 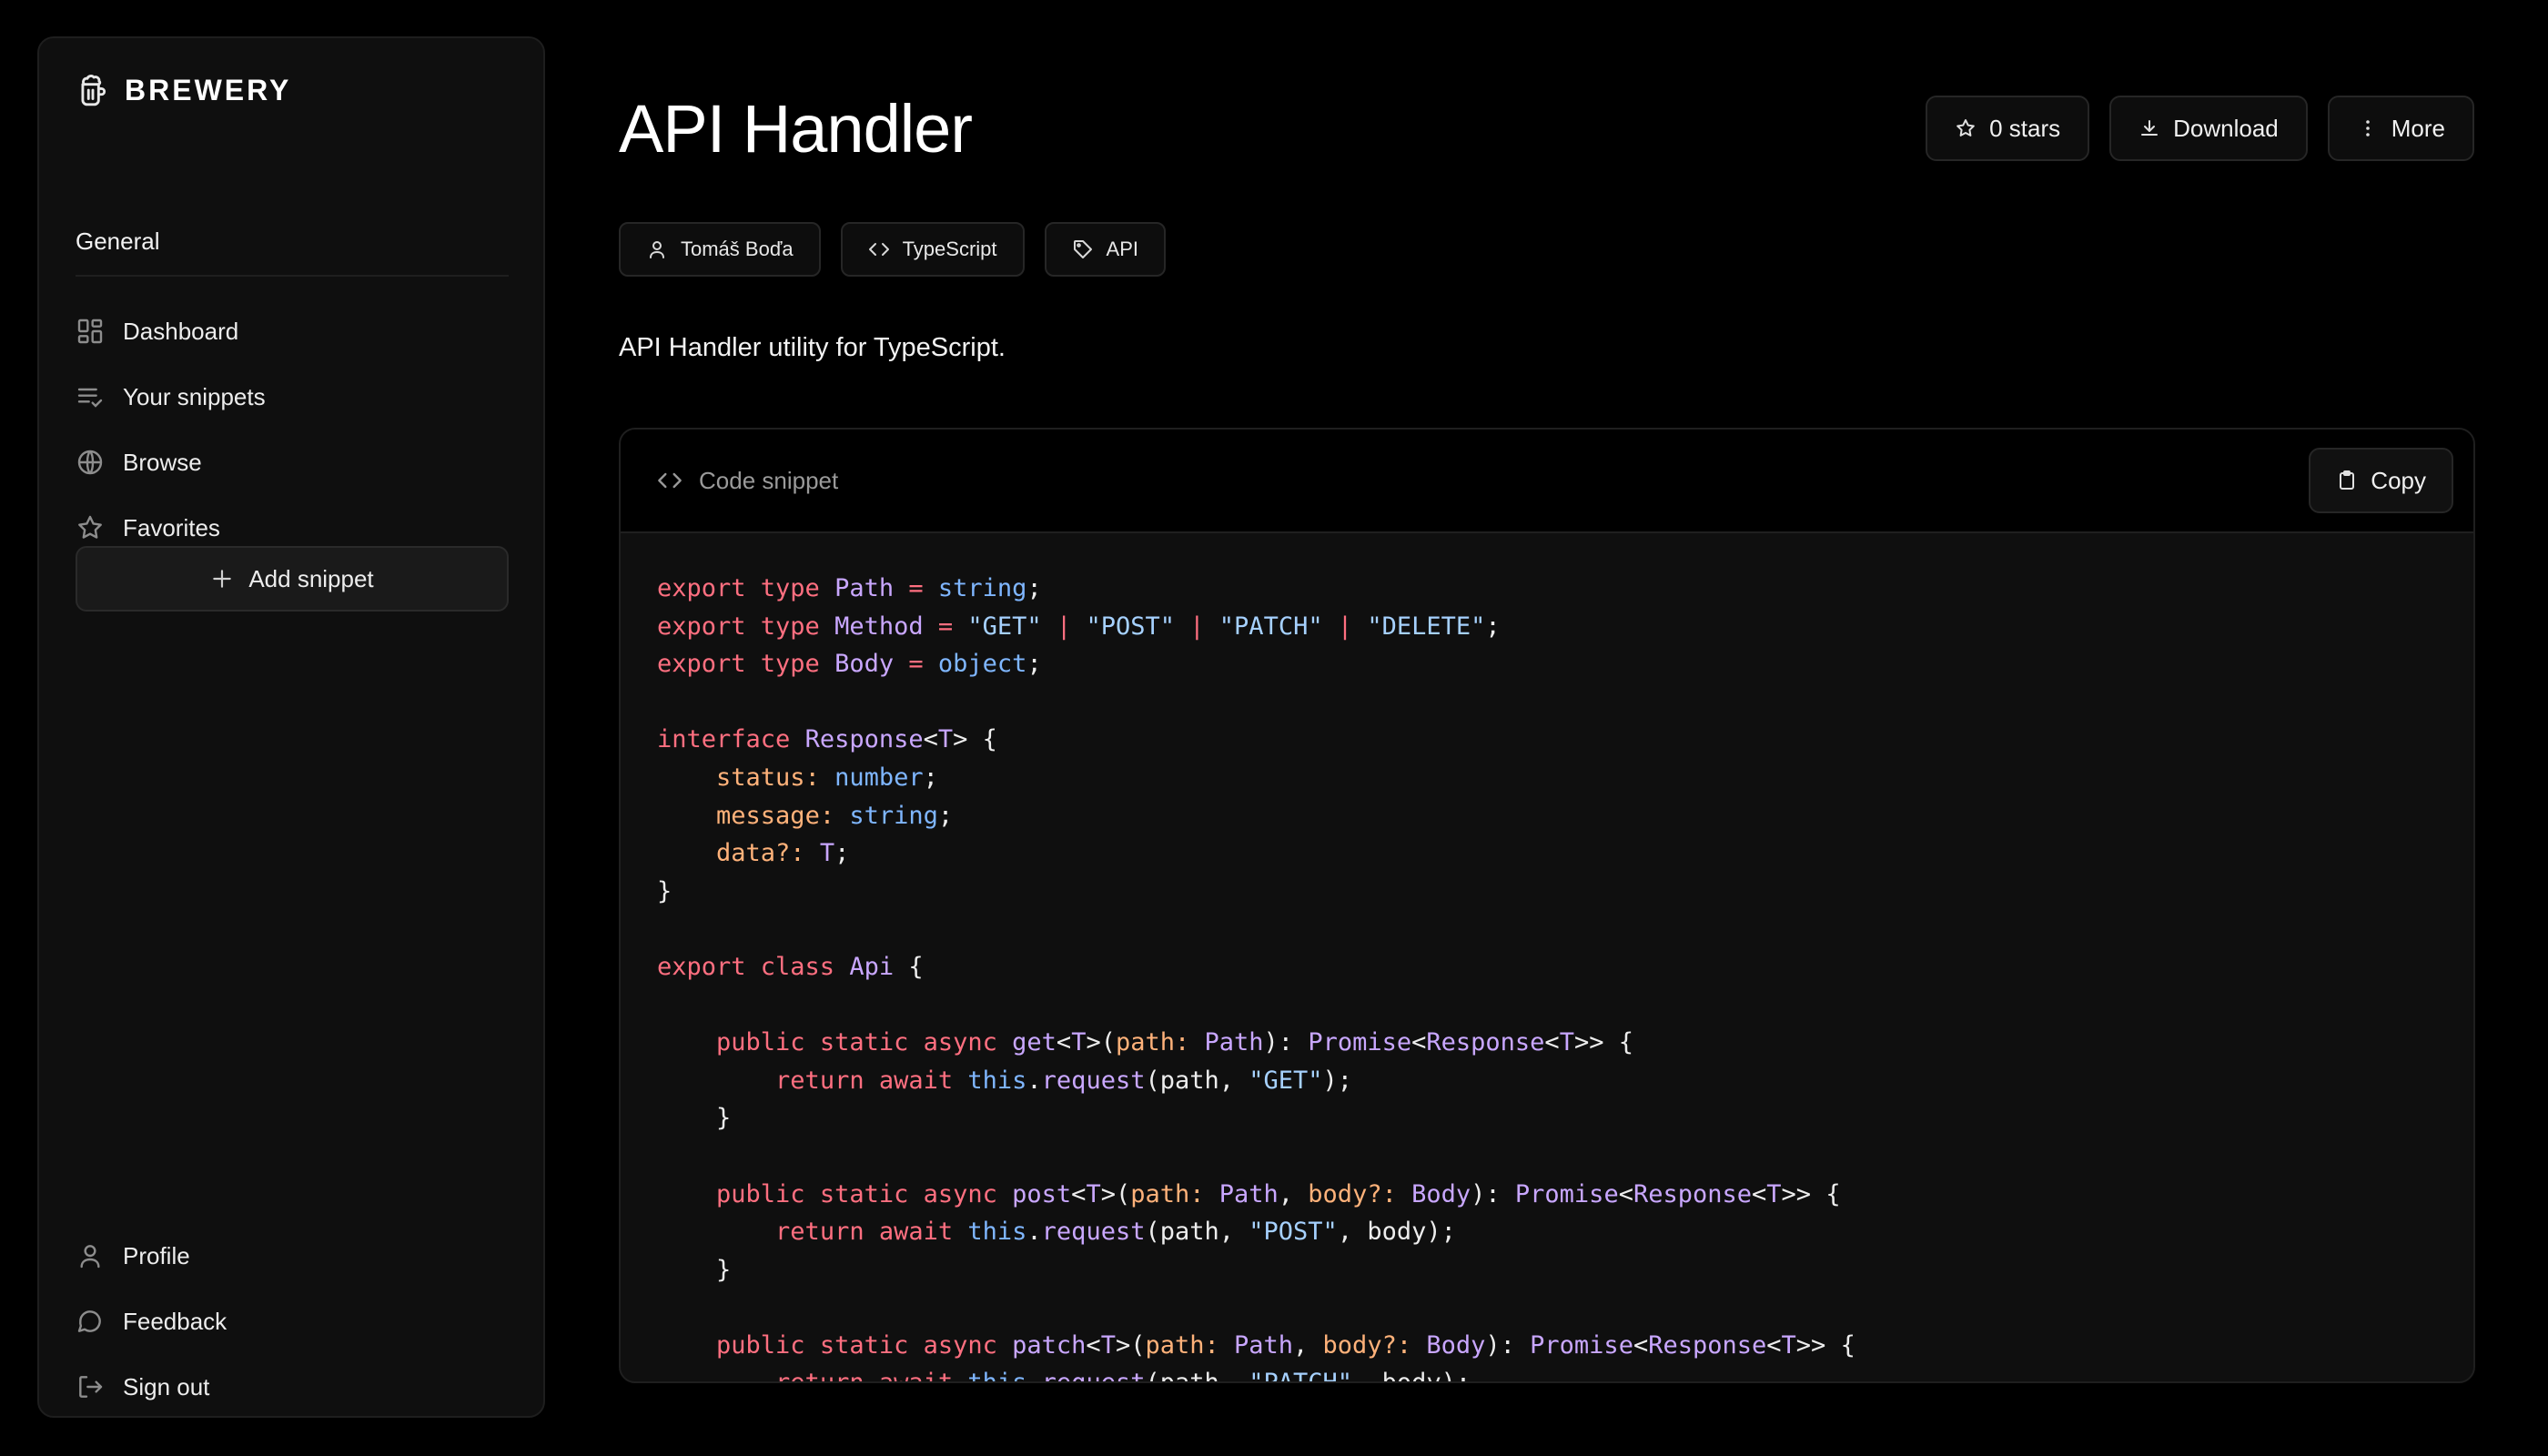 What do you see at coordinates (223, 579) in the screenshot?
I see `plus-icon` at bounding box center [223, 579].